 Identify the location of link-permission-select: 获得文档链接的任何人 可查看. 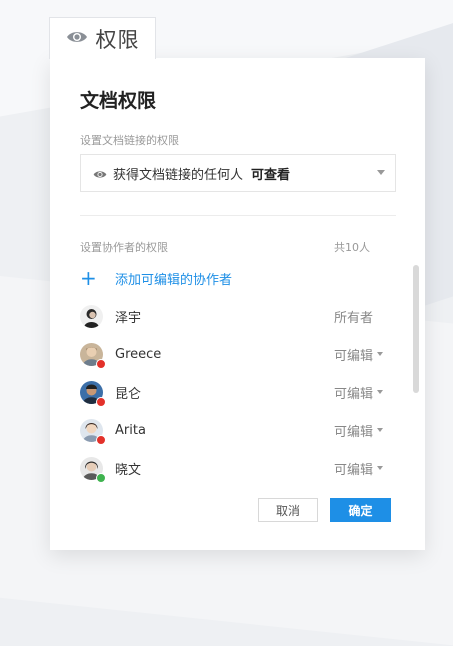
(238, 173).